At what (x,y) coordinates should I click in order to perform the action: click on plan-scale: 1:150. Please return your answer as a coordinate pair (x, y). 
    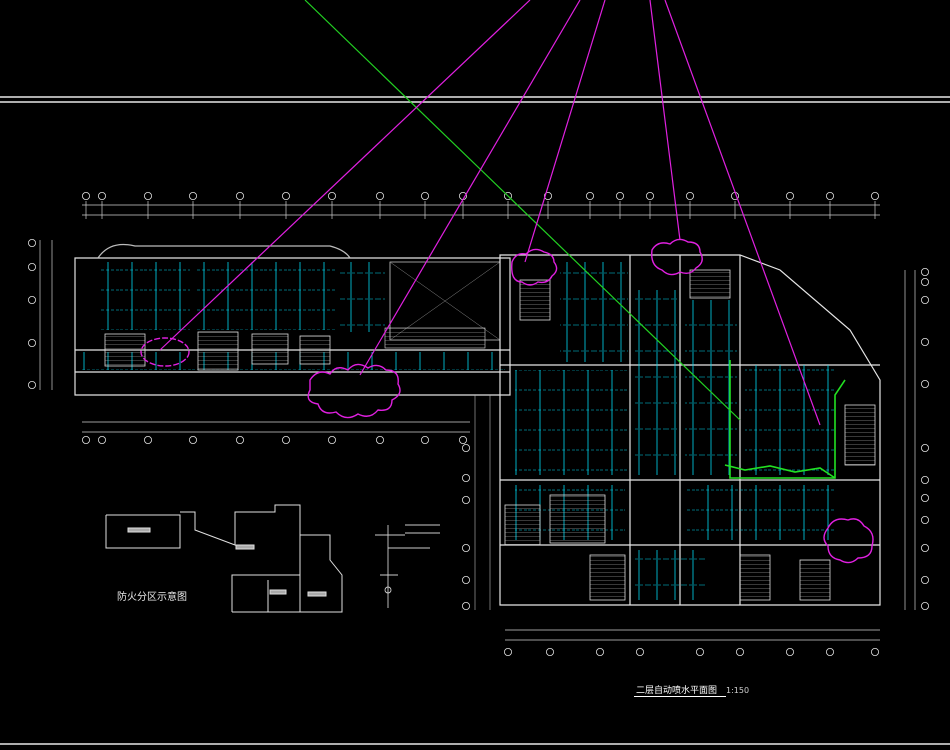
    Looking at the image, I should click on (738, 690).